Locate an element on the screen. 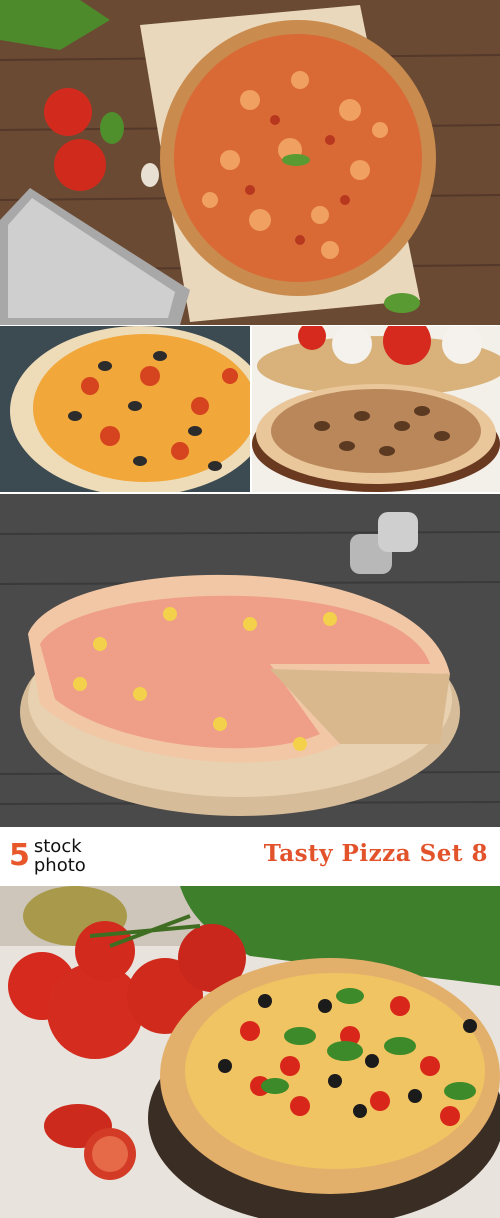 Image resolution: width=500 pixels, height=1218 pixels. logo-word-stock: stock is located at coordinates (57, 846).